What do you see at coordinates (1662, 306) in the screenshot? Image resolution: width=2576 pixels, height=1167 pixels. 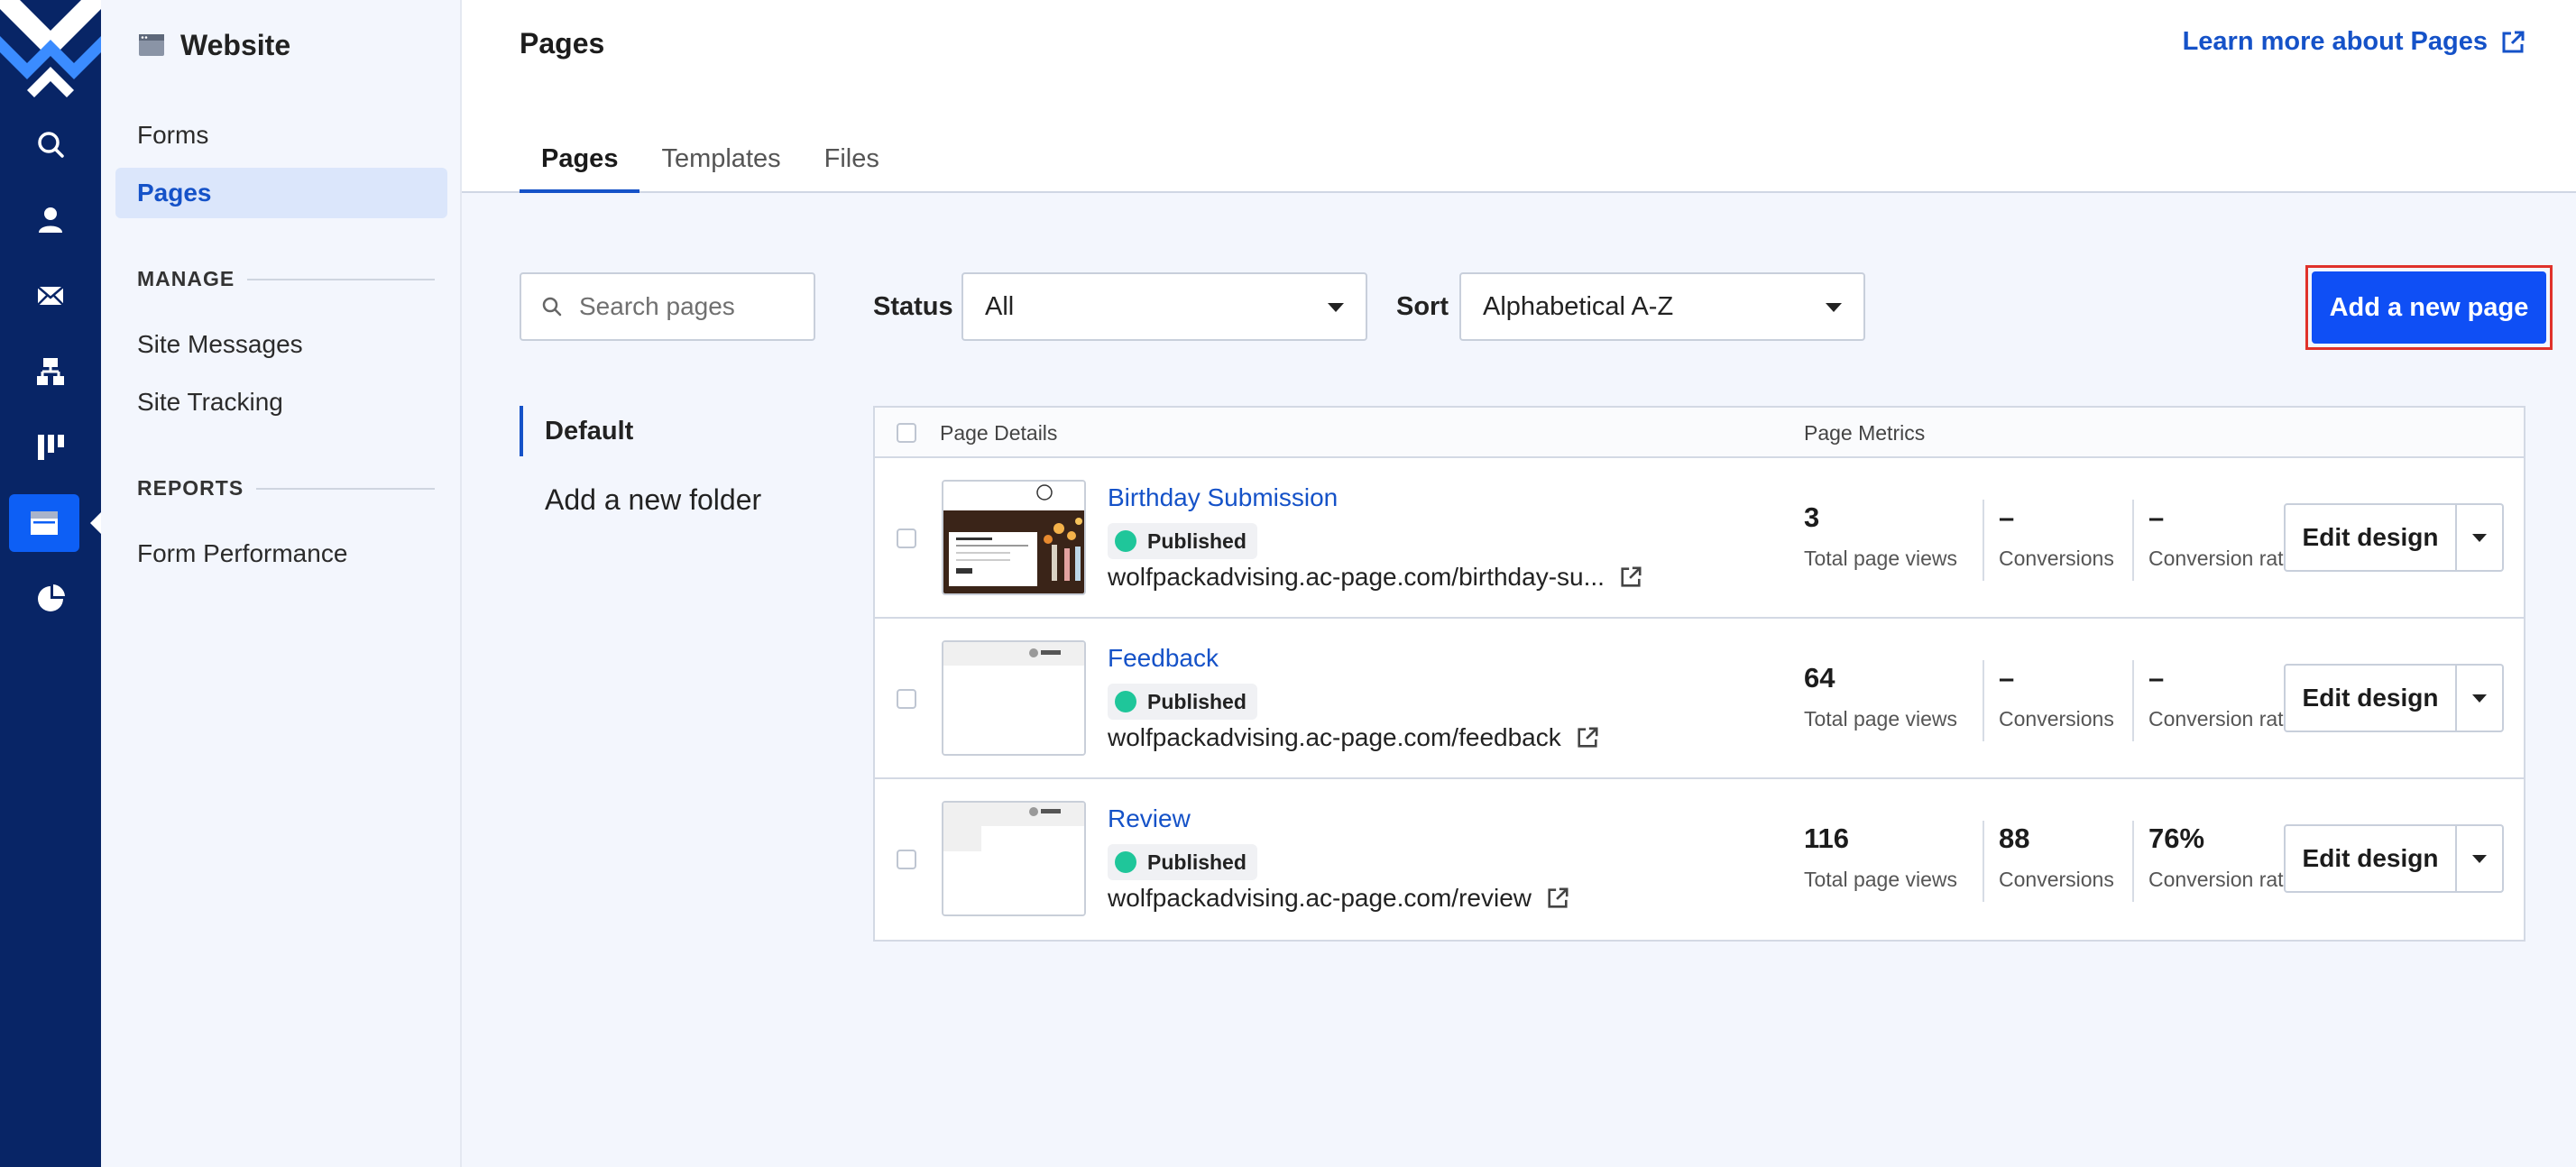 I see `sort-select: Alphabetical A-Z` at bounding box center [1662, 306].